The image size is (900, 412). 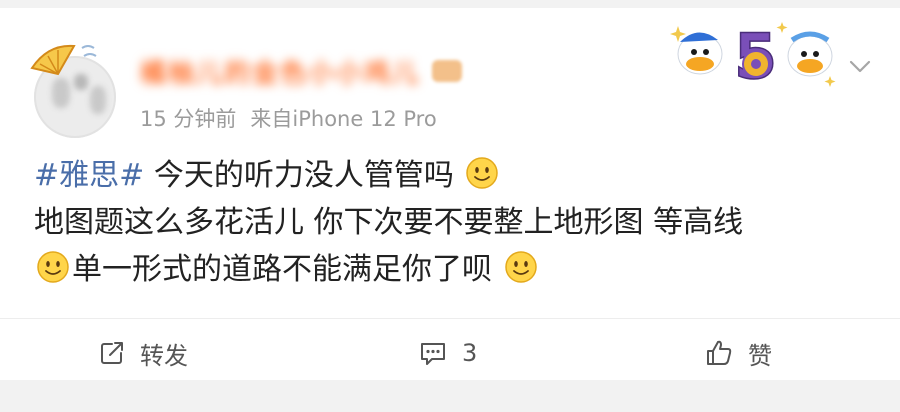 What do you see at coordinates (63, 60) in the screenshot?
I see `fan-decoration-icon` at bounding box center [63, 60].